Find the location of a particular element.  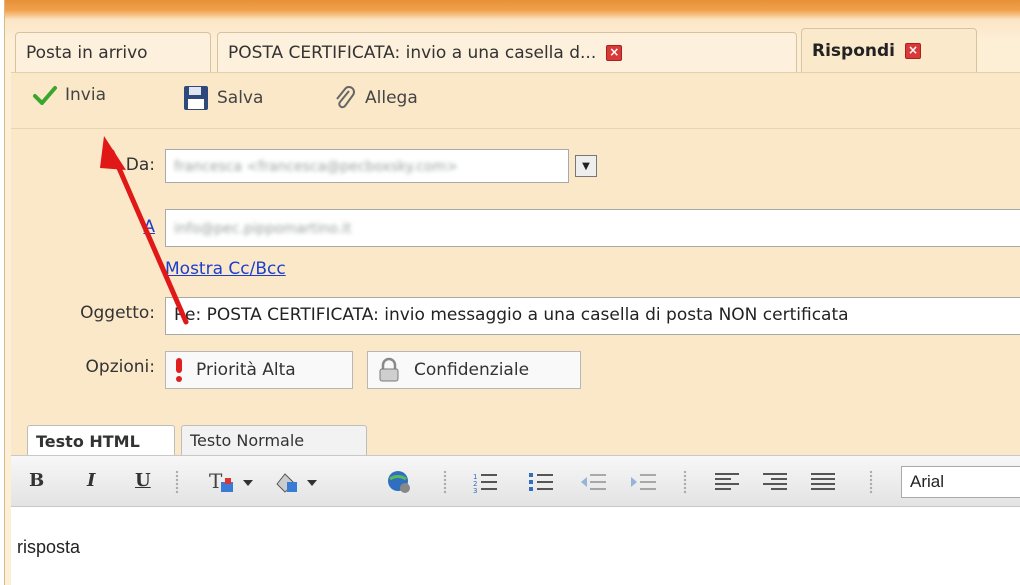

options-label: Opzioni: is located at coordinates (120, 367).